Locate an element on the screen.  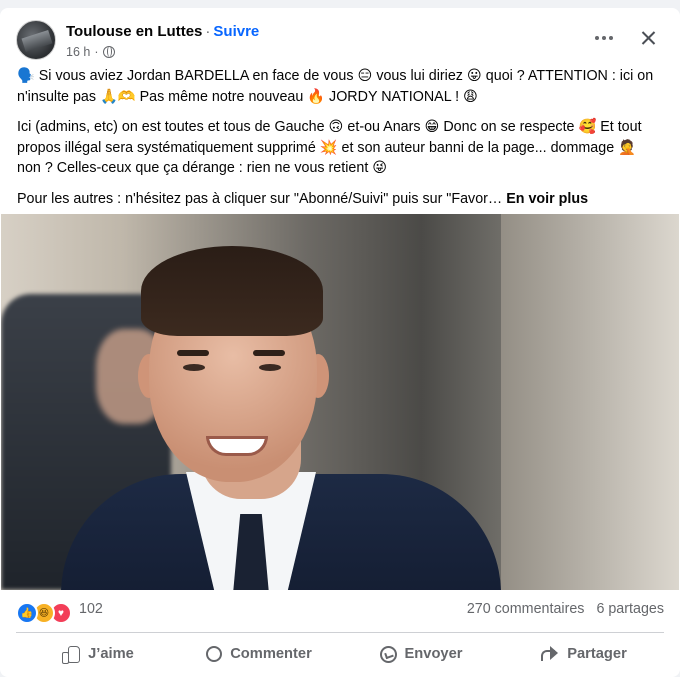
avatar-image is located at coordinates (37, 41).